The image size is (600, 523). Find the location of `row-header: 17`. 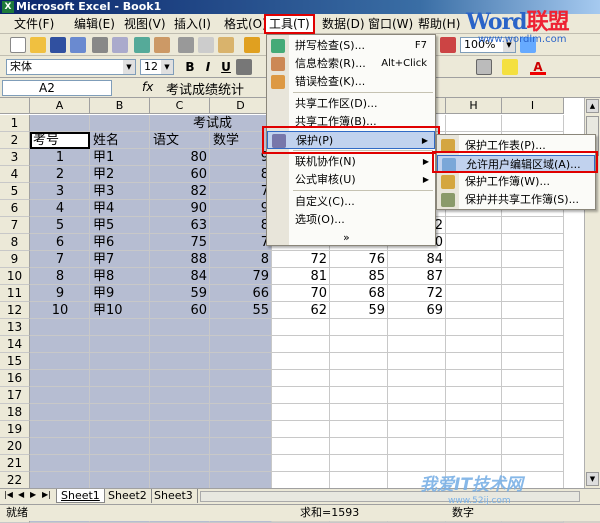

row-header: 17 is located at coordinates (15, 395).